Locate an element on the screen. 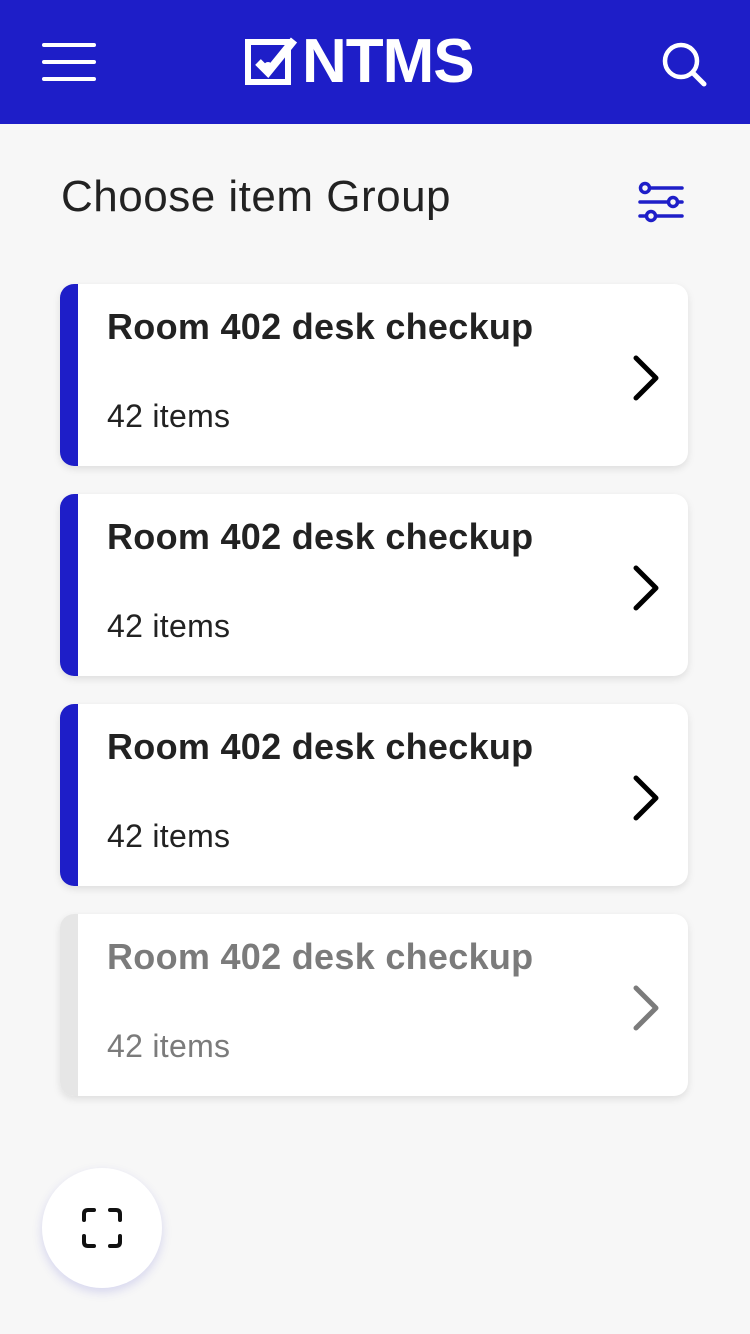 This screenshot has height=1334, width=750. menu-button is located at coordinates (69, 62).